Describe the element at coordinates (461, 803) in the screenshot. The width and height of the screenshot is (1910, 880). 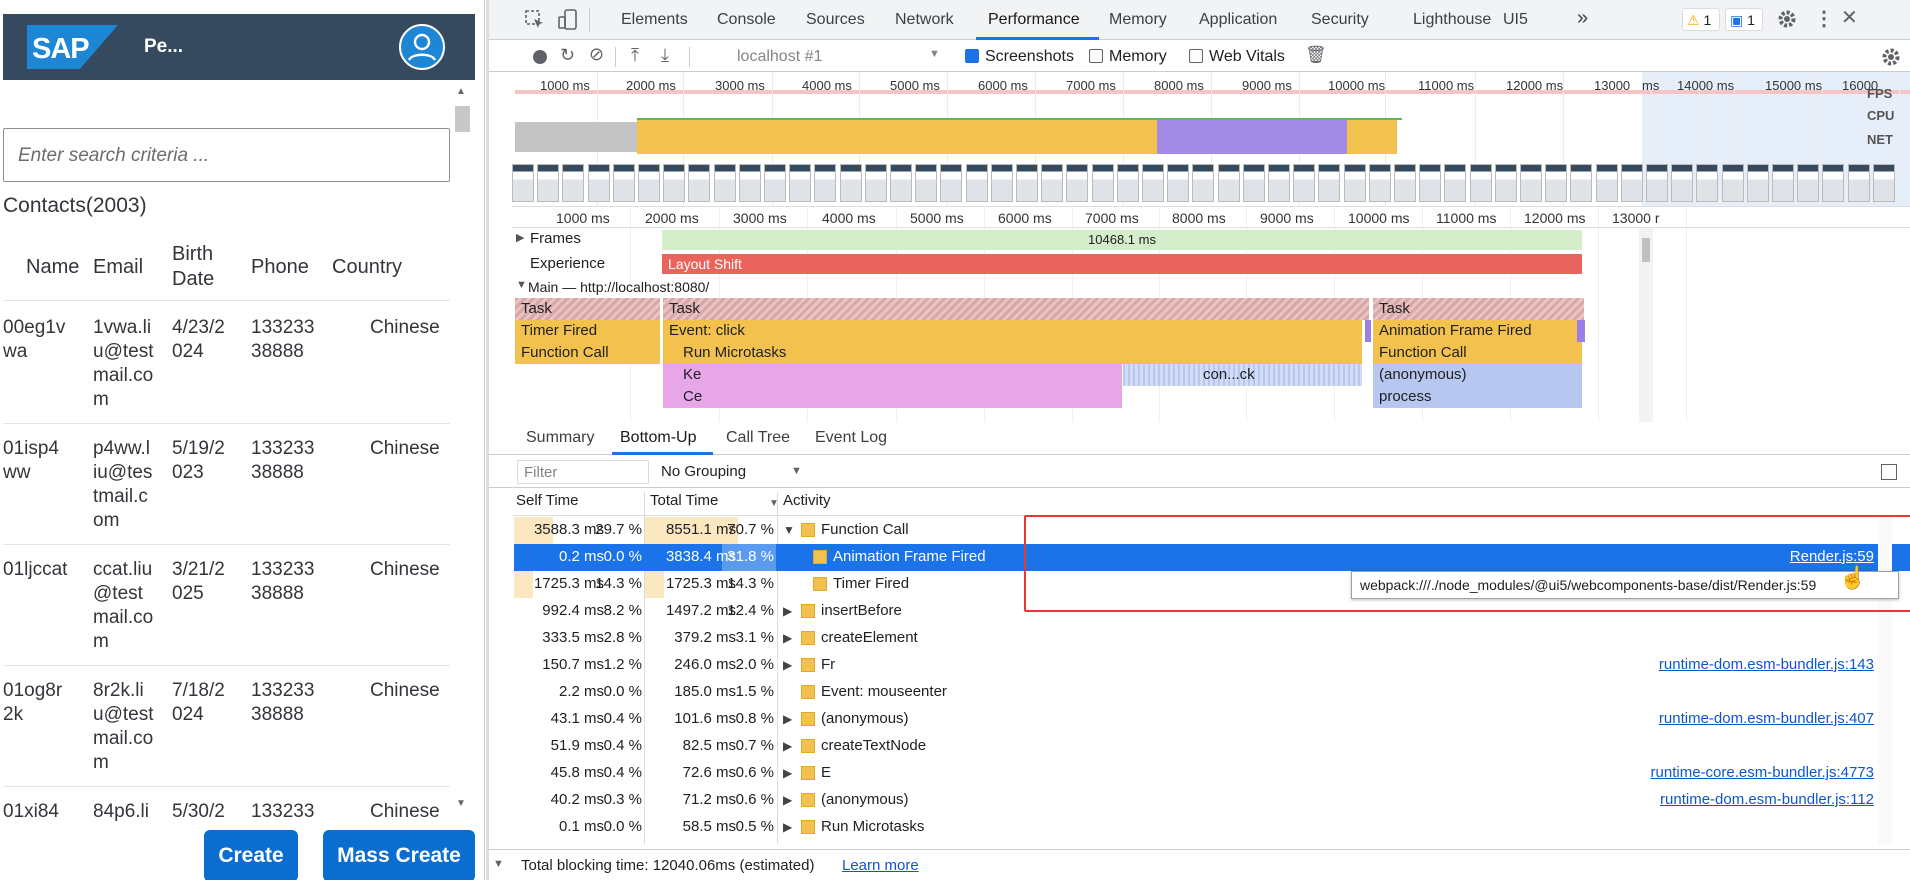
I see `scroll-down-icon: ▼` at that location.